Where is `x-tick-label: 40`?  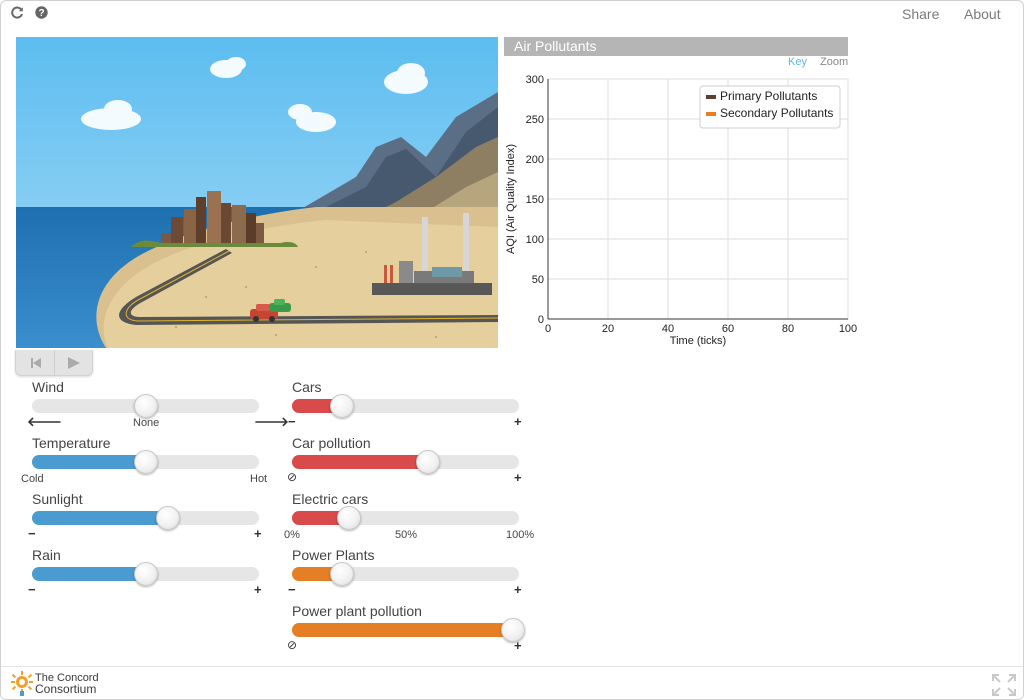
x-tick-label: 40 is located at coordinates (668, 329).